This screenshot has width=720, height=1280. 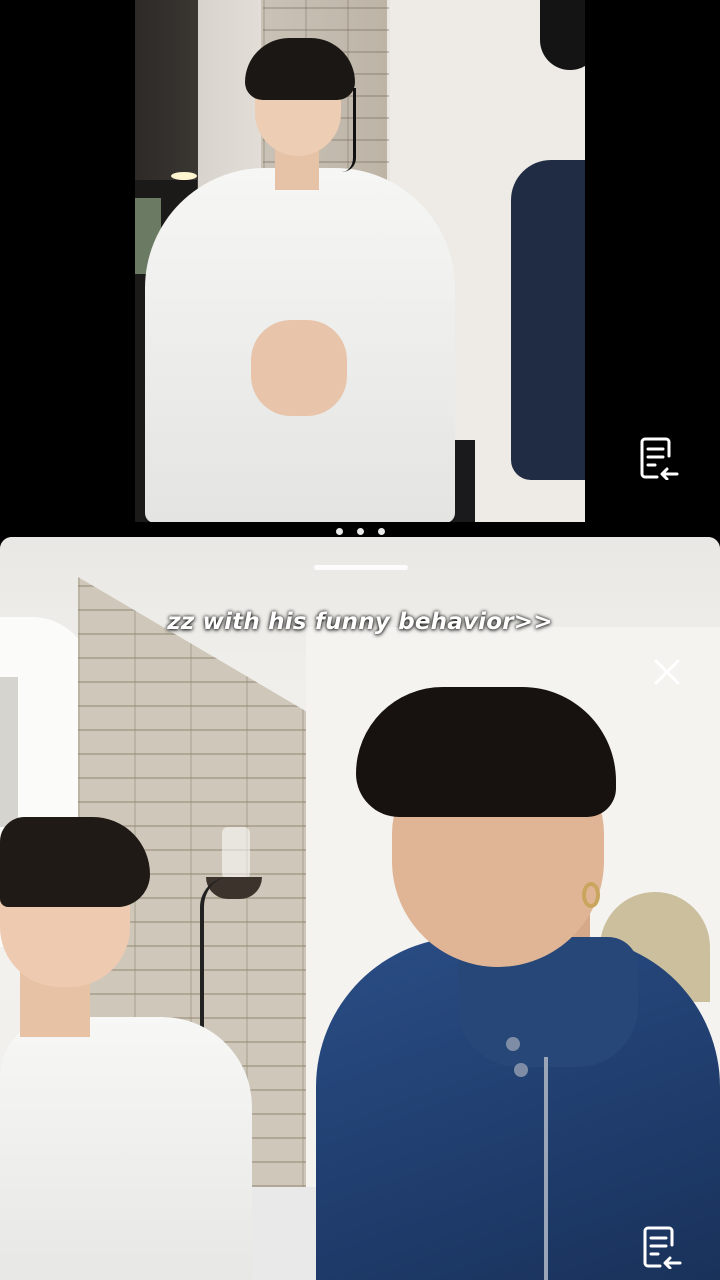 What do you see at coordinates (184, 176) in the screenshot?
I see `ceiling-lamp` at bounding box center [184, 176].